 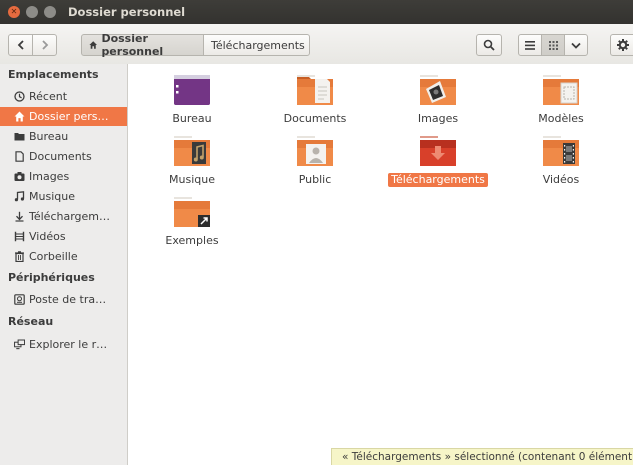 I want to click on sidebar-item-trash: Corbeille, so click(x=63, y=256).